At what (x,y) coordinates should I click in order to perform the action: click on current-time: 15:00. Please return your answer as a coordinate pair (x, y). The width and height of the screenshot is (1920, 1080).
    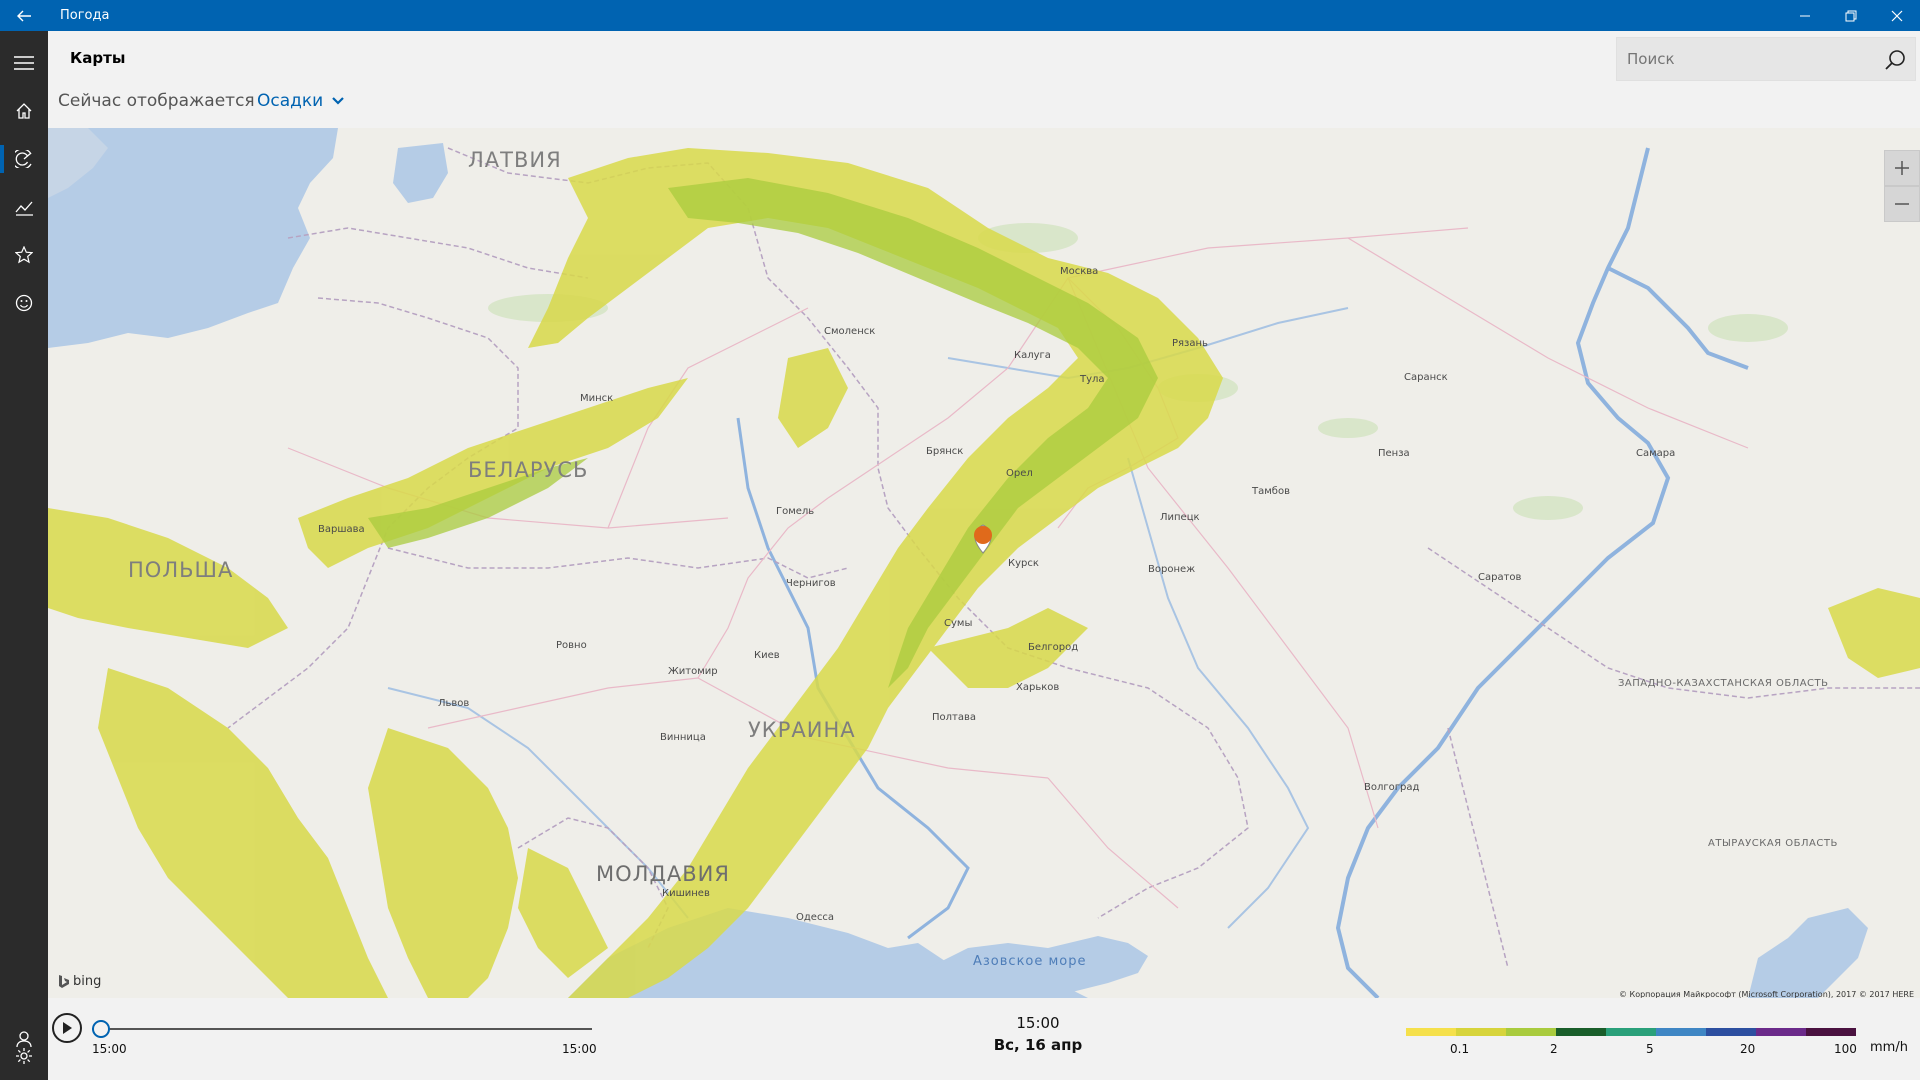
    Looking at the image, I should click on (1038, 1023).